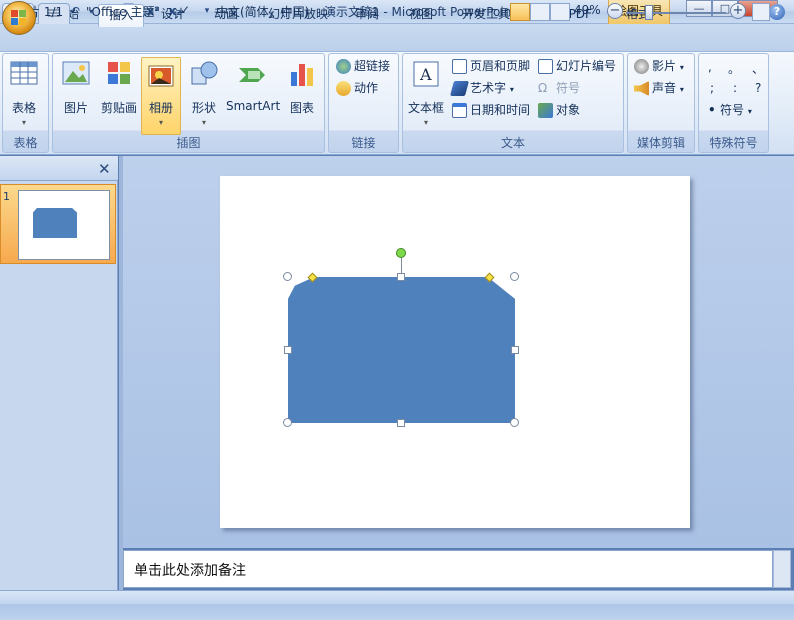 This screenshot has width=794, height=620. What do you see at coordinates (641, 66) in the screenshot?
I see `film-reel-icon` at bounding box center [641, 66].